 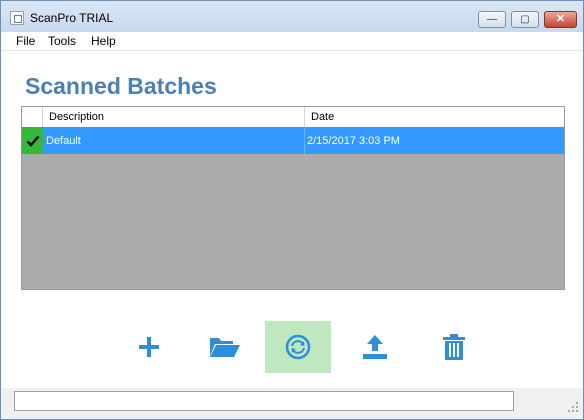 I want to click on delete-button, so click(x=454, y=347).